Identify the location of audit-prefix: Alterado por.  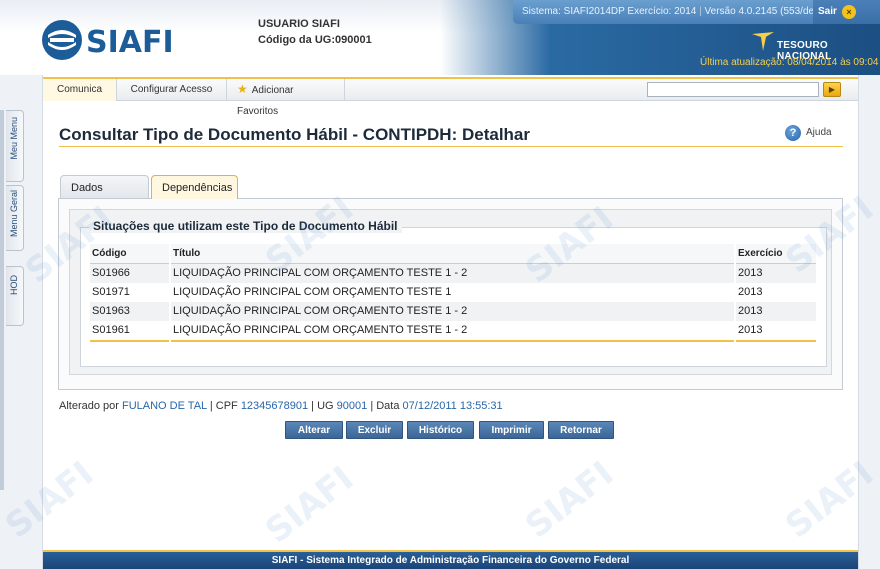
(89, 406).